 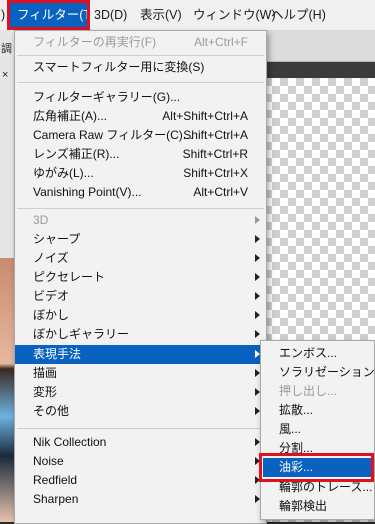 I want to click on menu-item-video: ビデオ, so click(x=140, y=296).